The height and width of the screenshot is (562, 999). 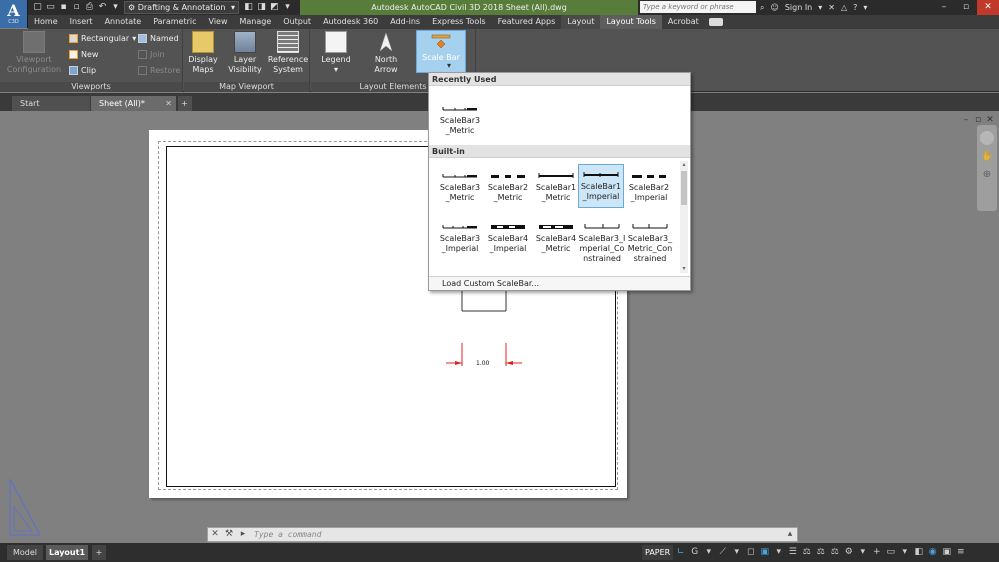 I want to click on exchange-icon: ✕, so click(x=831, y=7).